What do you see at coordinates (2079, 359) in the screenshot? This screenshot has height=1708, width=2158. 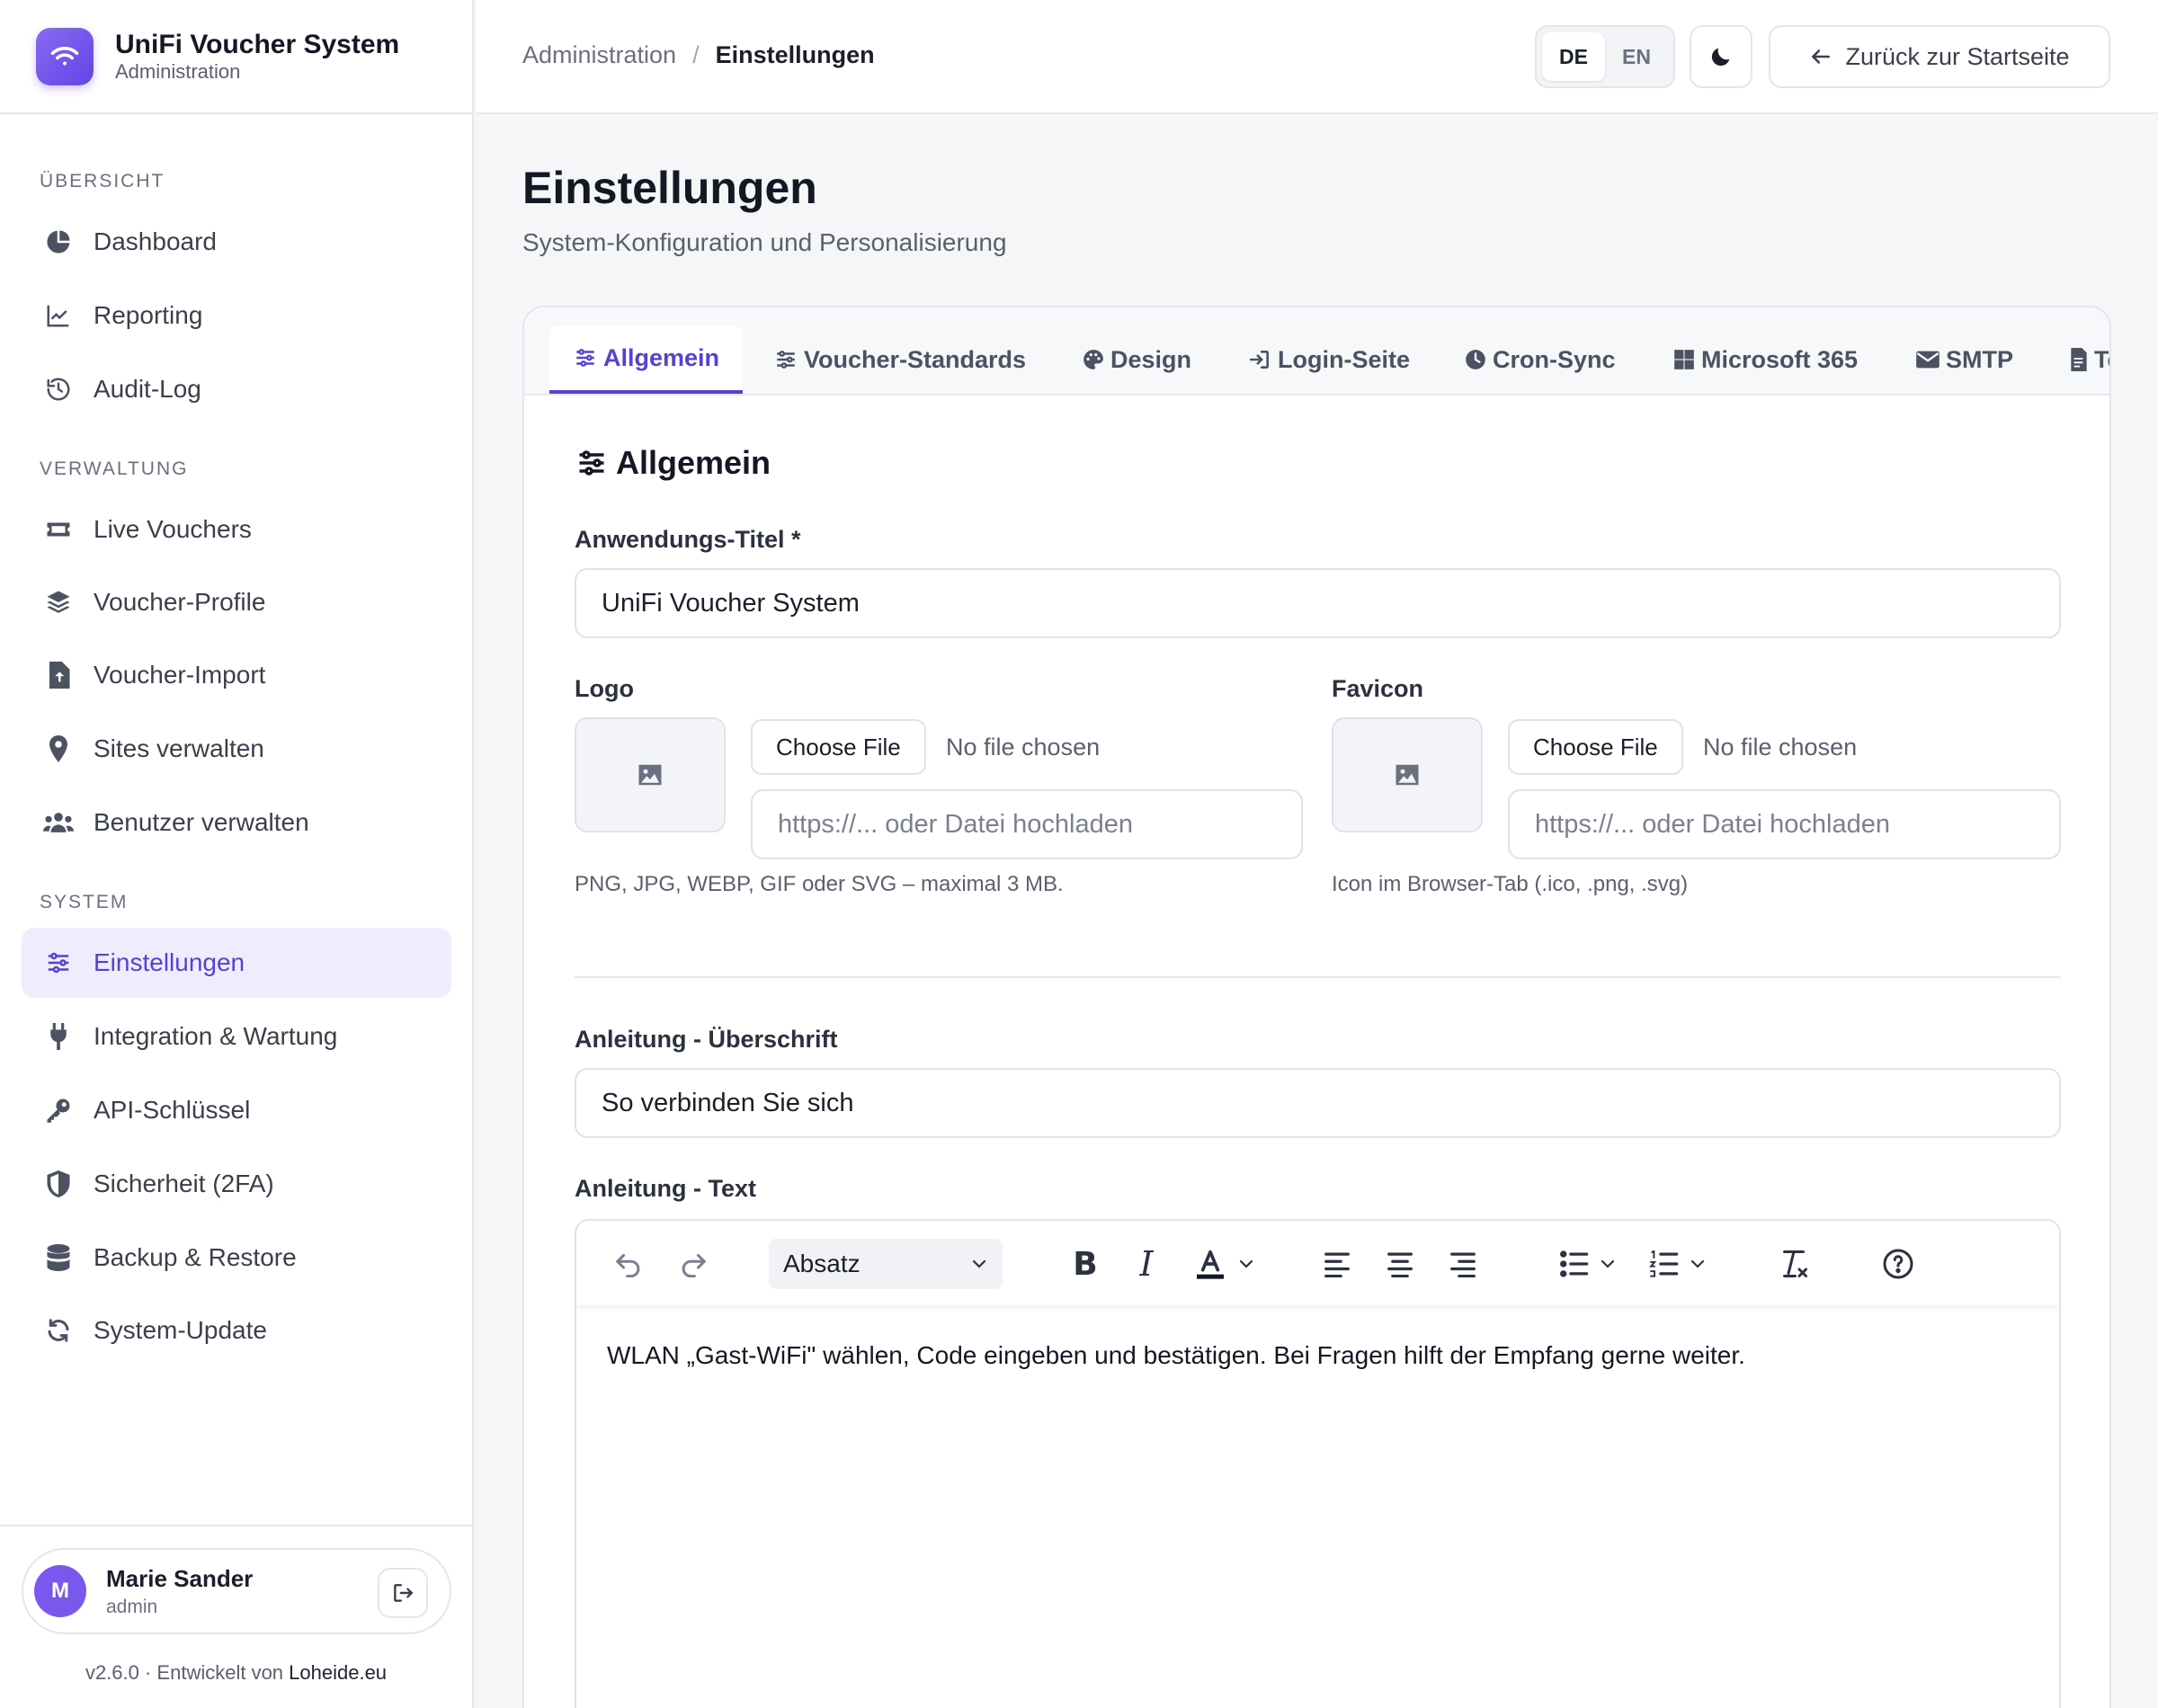 I see `file-text-icon` at bounding box center [2079, 359].